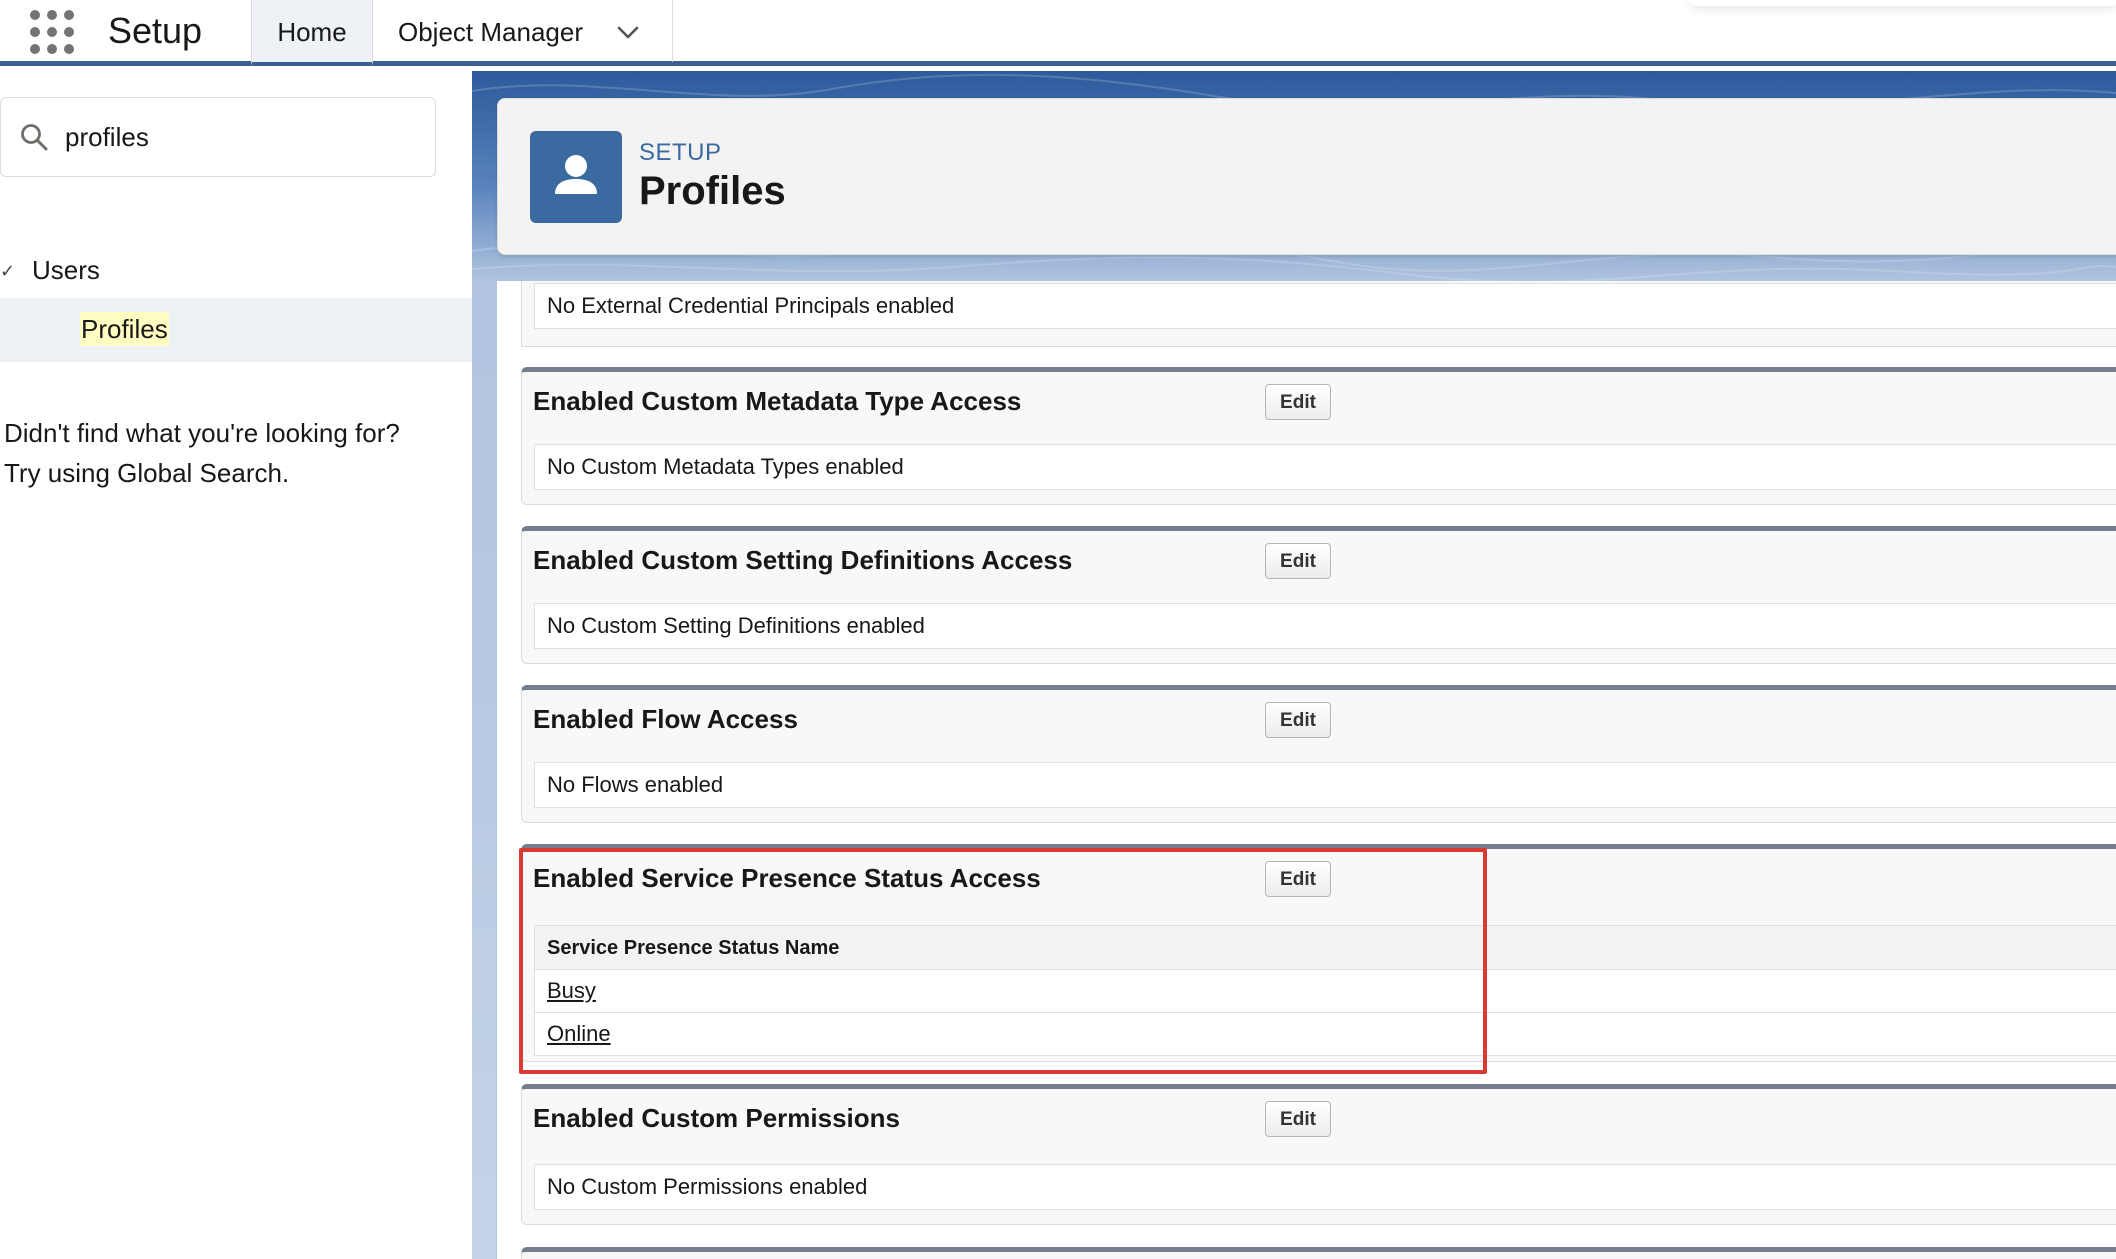 Image resolution: width=2116 pixels, height=1259 pixels. Describe the element at coordinates (1318, 1253) in the screenshot. I see `section-next` at that location.